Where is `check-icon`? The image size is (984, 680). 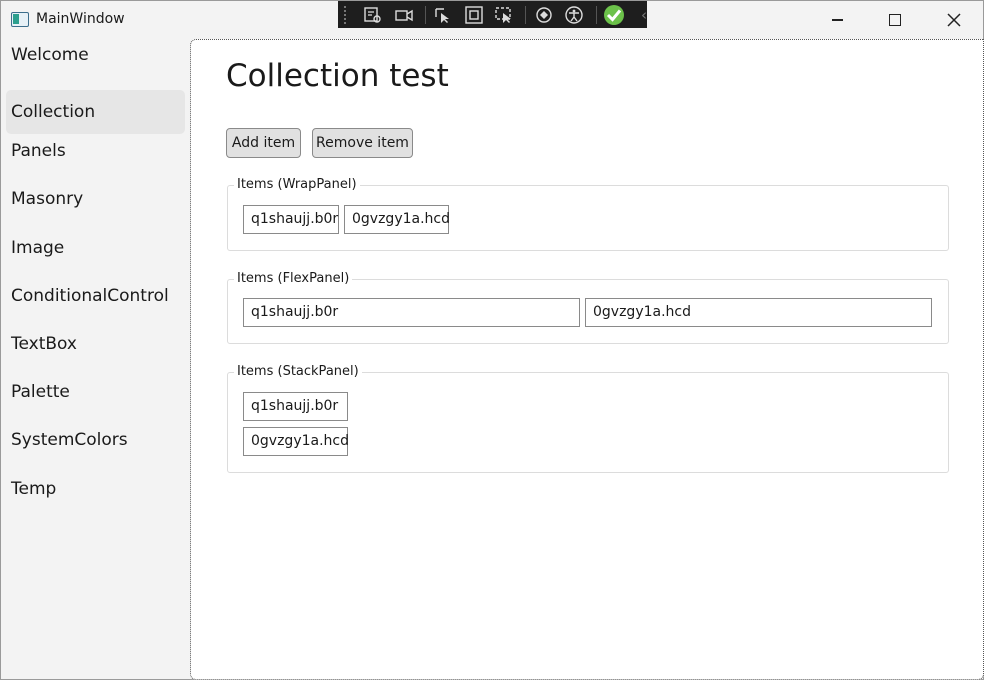 check-icon is located at coordinates (613, 14).